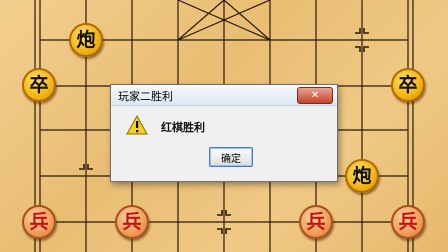 Image resolution: width=448 pixels, height=252 pixels. I want to click on dialog-message: 红棋胜利, so click(183, 127).